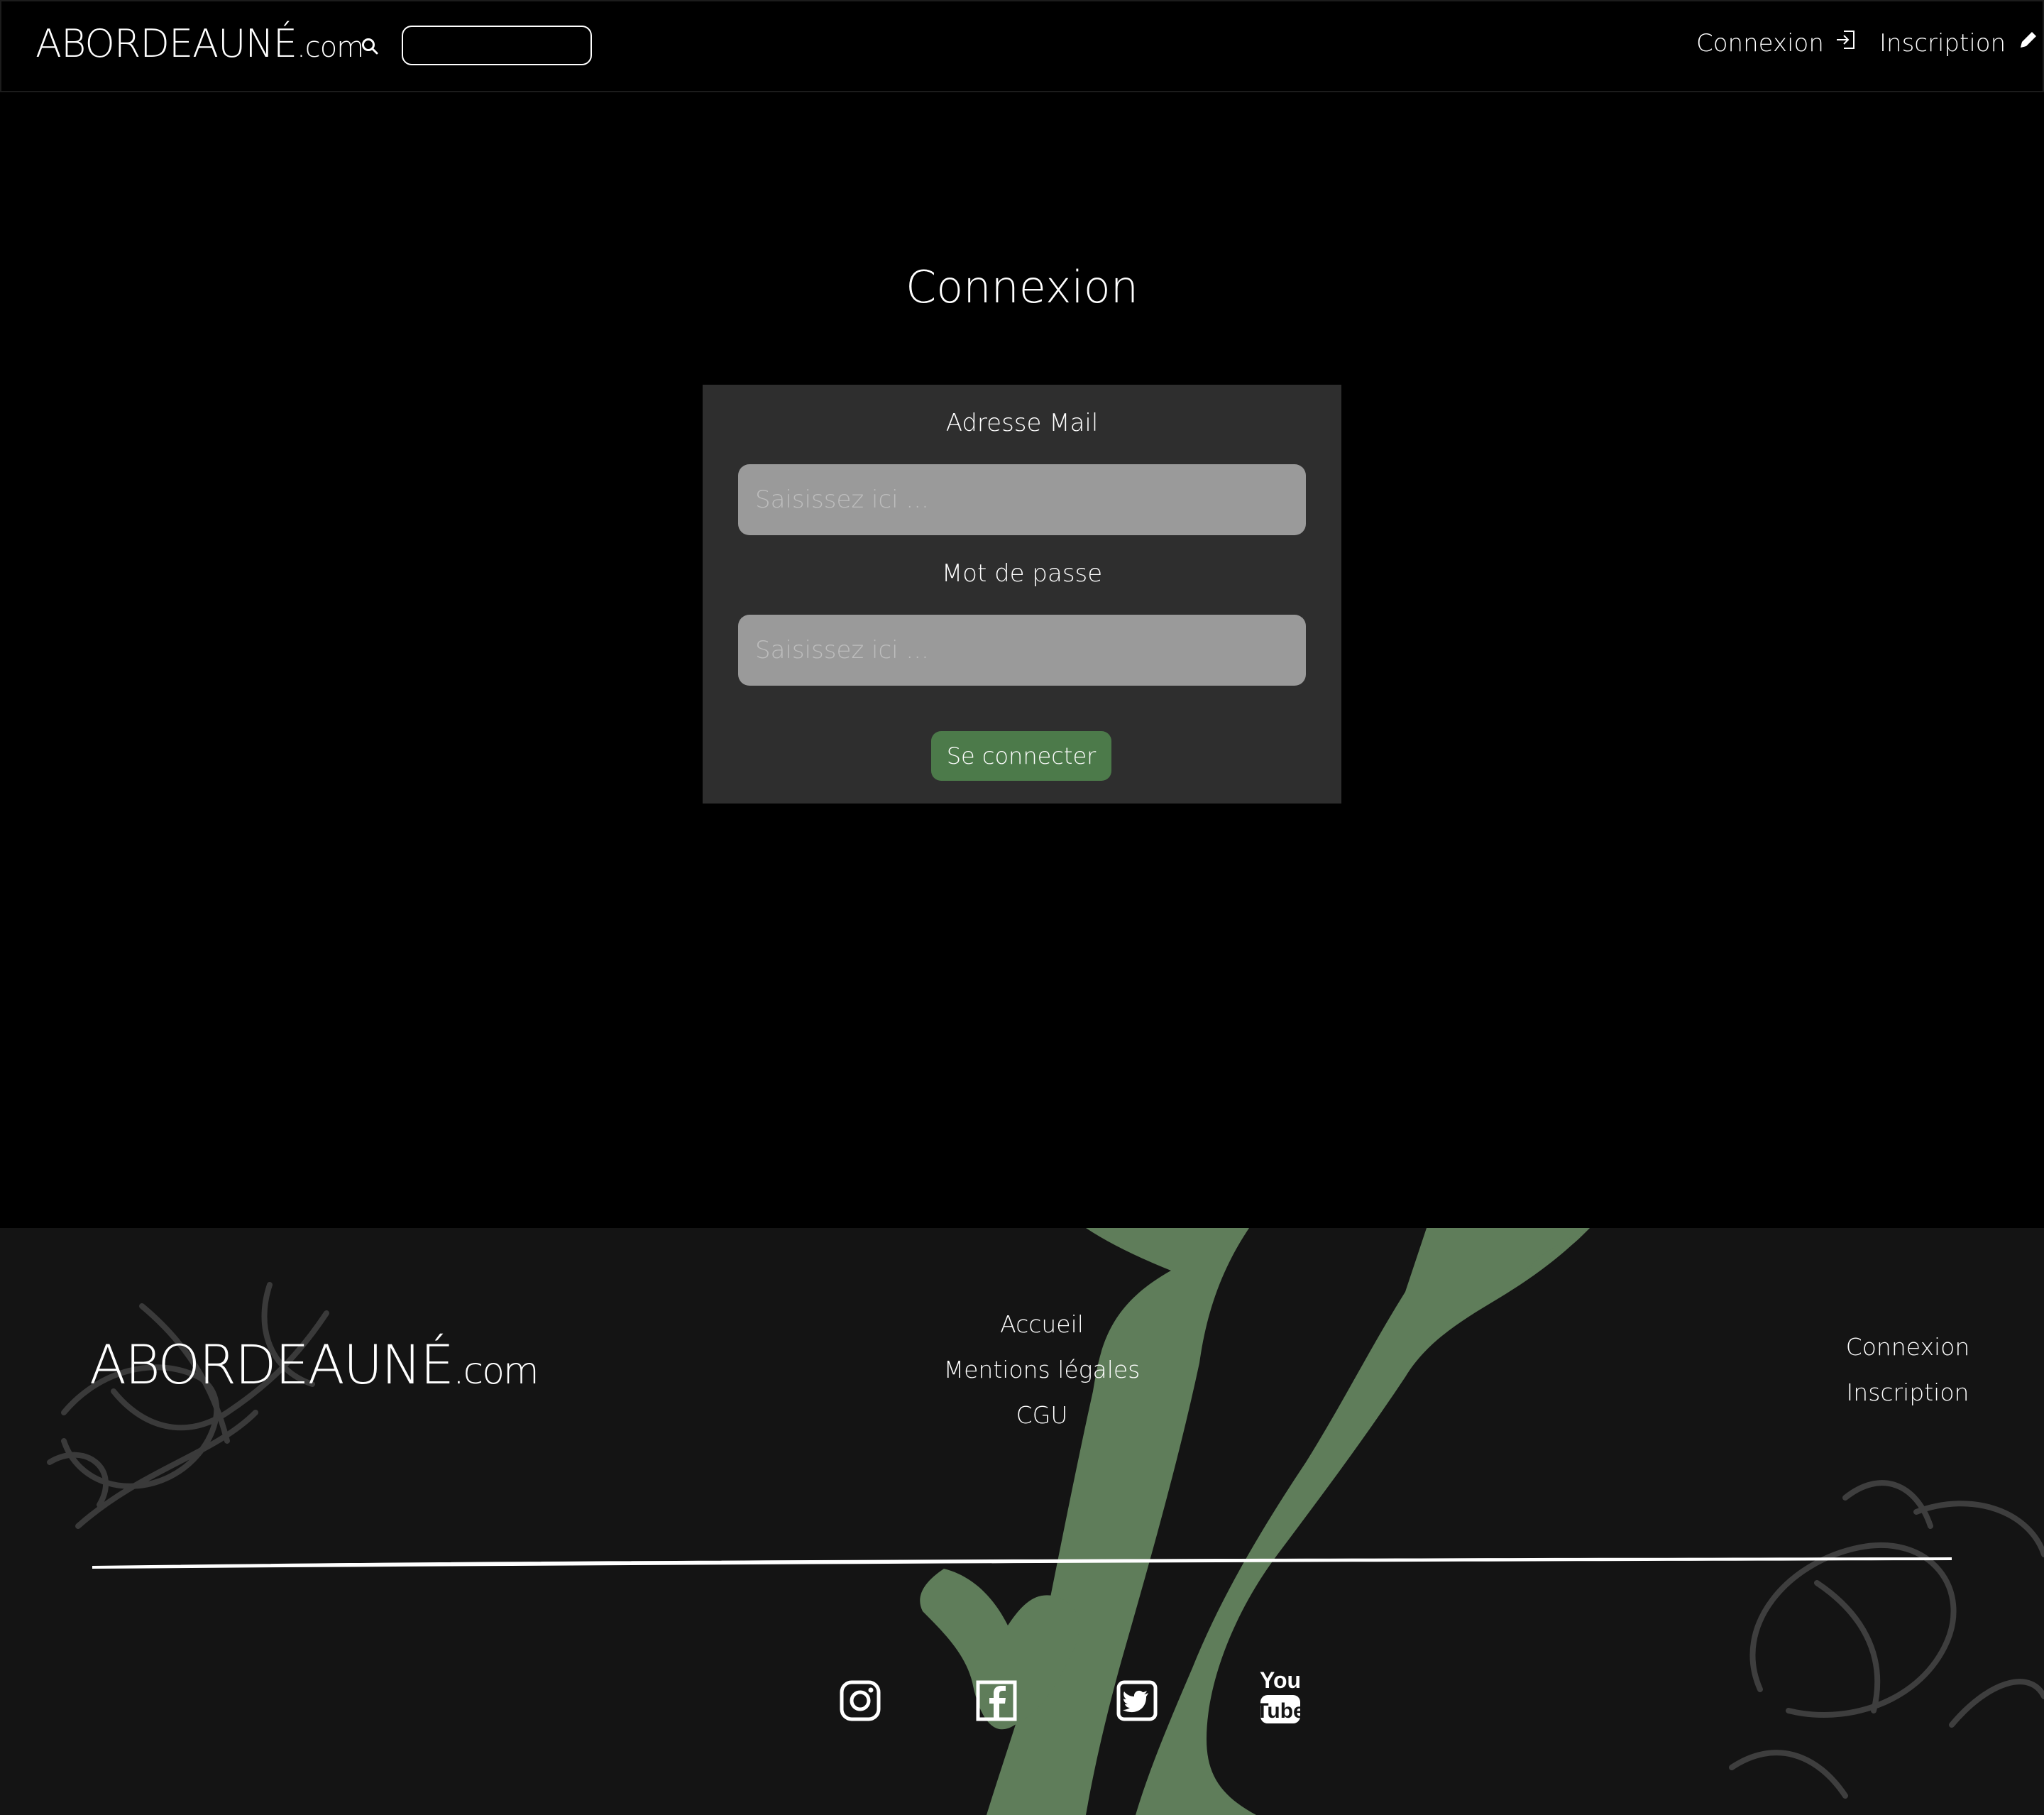 This screenshot has width=2044, height=1815. I want to click on footer-links-right: Connexion Inscription, so click(1908, 1370).